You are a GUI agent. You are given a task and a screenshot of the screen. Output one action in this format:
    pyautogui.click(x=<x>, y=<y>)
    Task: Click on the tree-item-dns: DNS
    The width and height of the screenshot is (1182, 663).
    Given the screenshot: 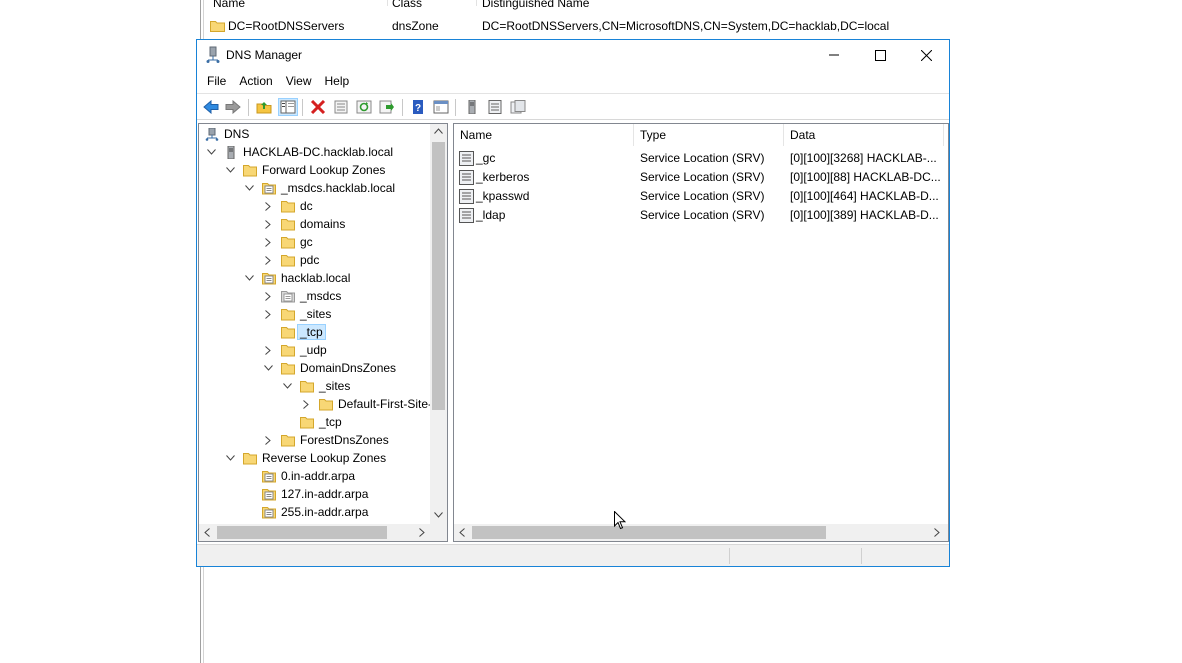 What is the action you would take?
    pyautogui.click(x=227, y=134)
    